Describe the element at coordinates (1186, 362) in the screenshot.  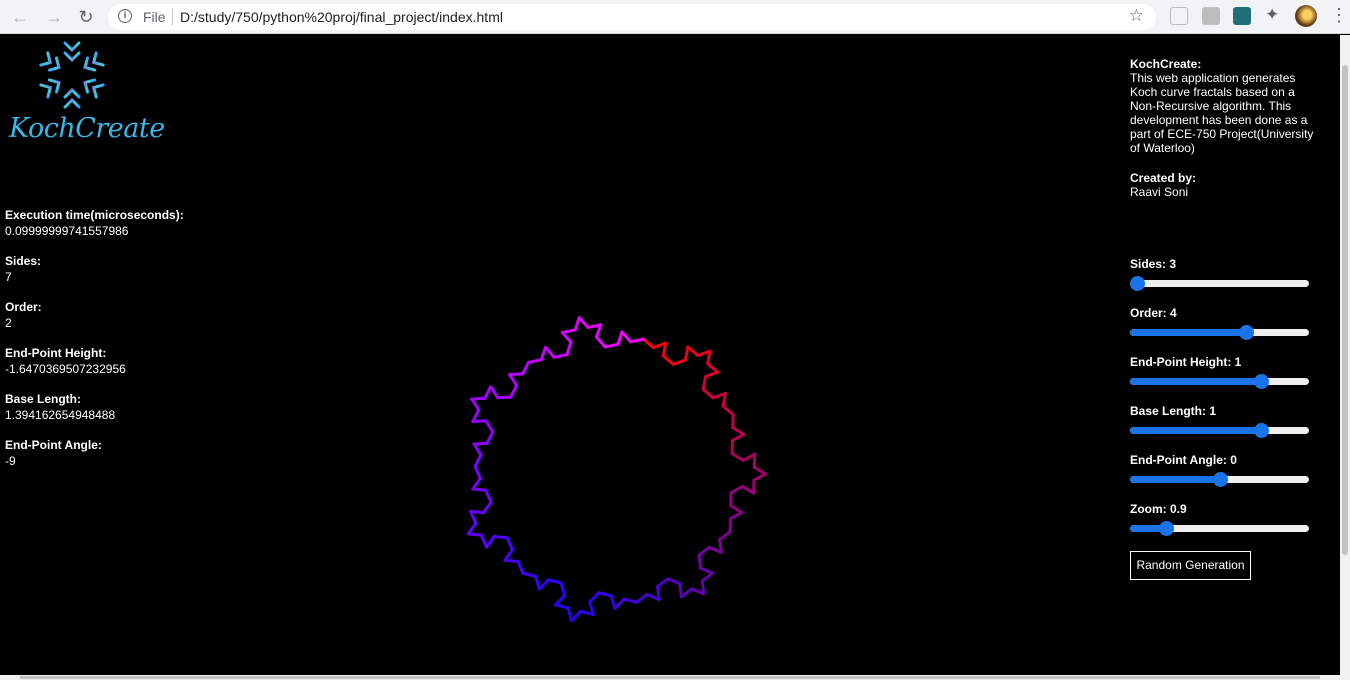
I see `slider-label: End-Point Height: 1` at that location.